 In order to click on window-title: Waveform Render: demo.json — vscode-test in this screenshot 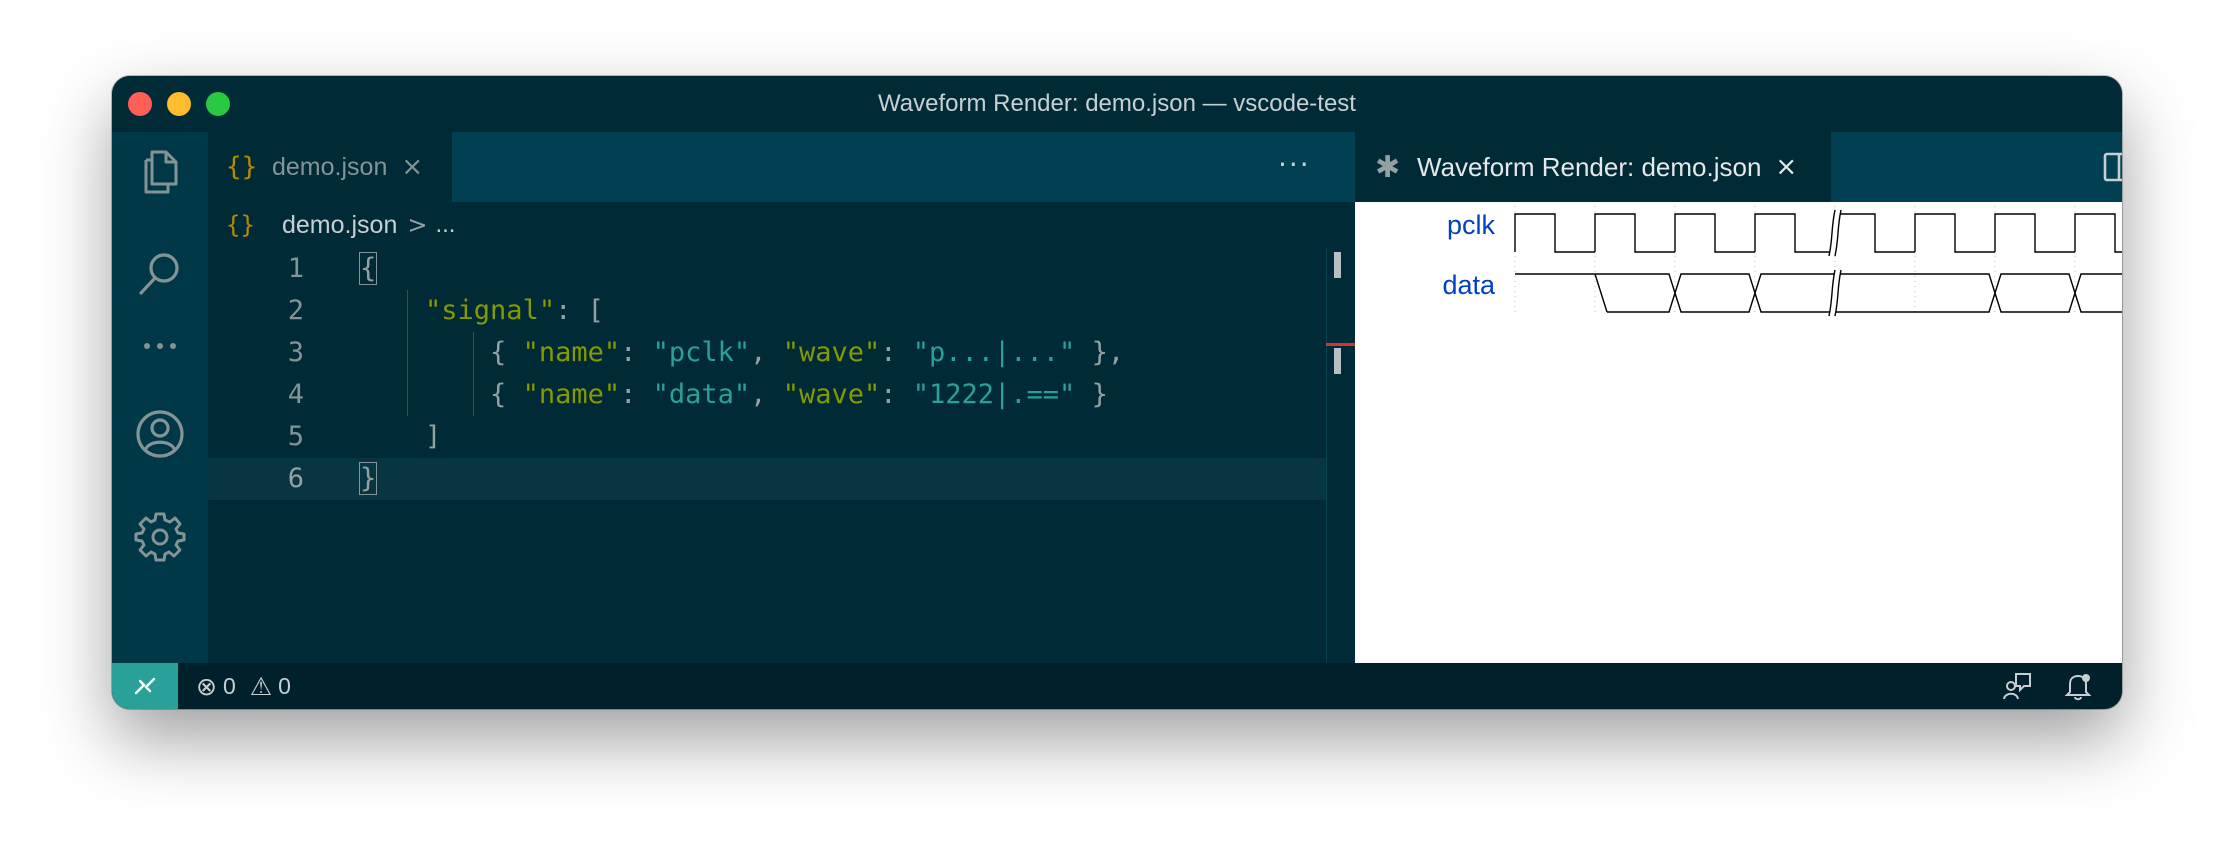, I will do `click(1117, 103)`.